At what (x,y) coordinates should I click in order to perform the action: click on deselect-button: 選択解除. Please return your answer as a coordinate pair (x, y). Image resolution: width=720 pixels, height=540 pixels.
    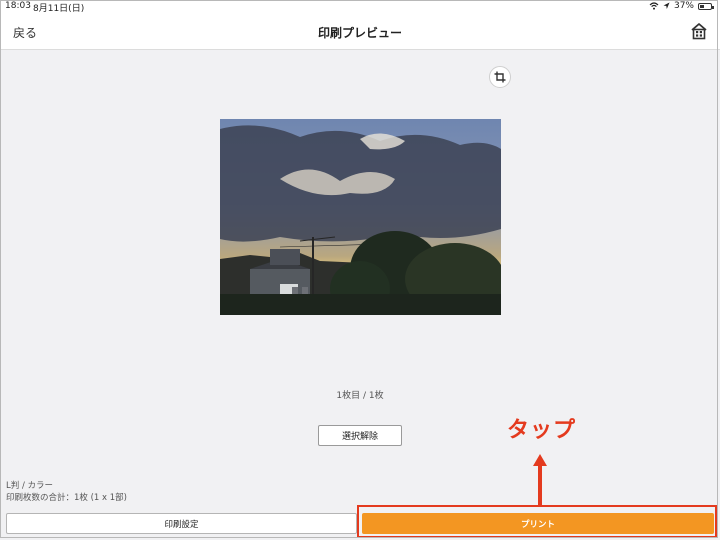
    Looking at the image, I should click on (360, 435).